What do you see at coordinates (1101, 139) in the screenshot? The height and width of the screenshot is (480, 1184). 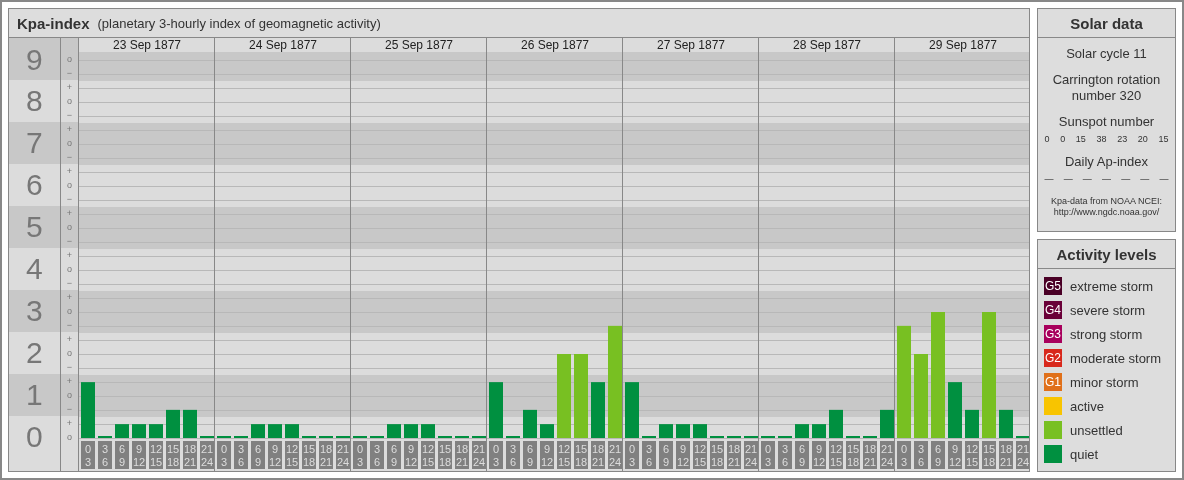 I see `sunspot-value: 38` at bounding box center [1101, 139].